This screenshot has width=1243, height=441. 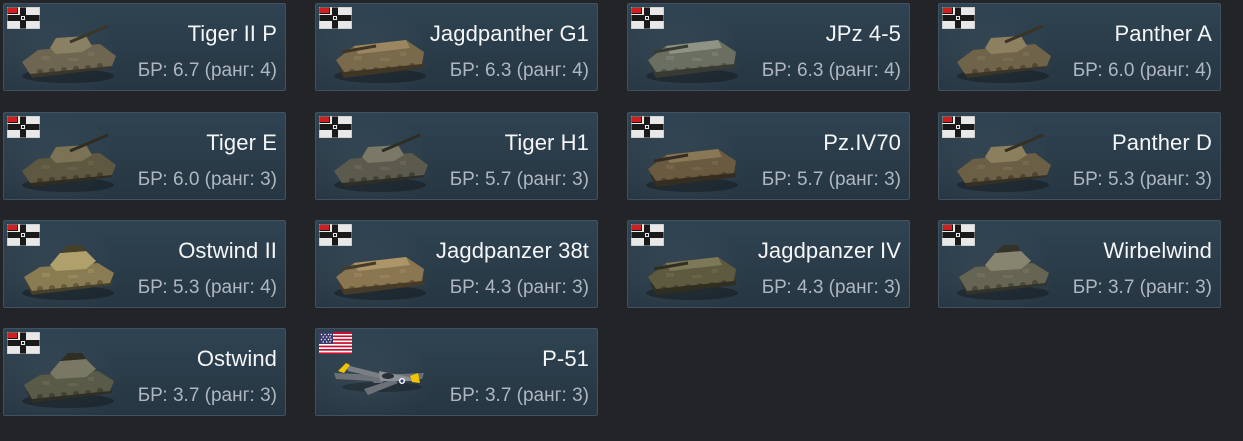 I want to click on vehicle-name: Jagdpanzer IV, so click(x=829, y=250).